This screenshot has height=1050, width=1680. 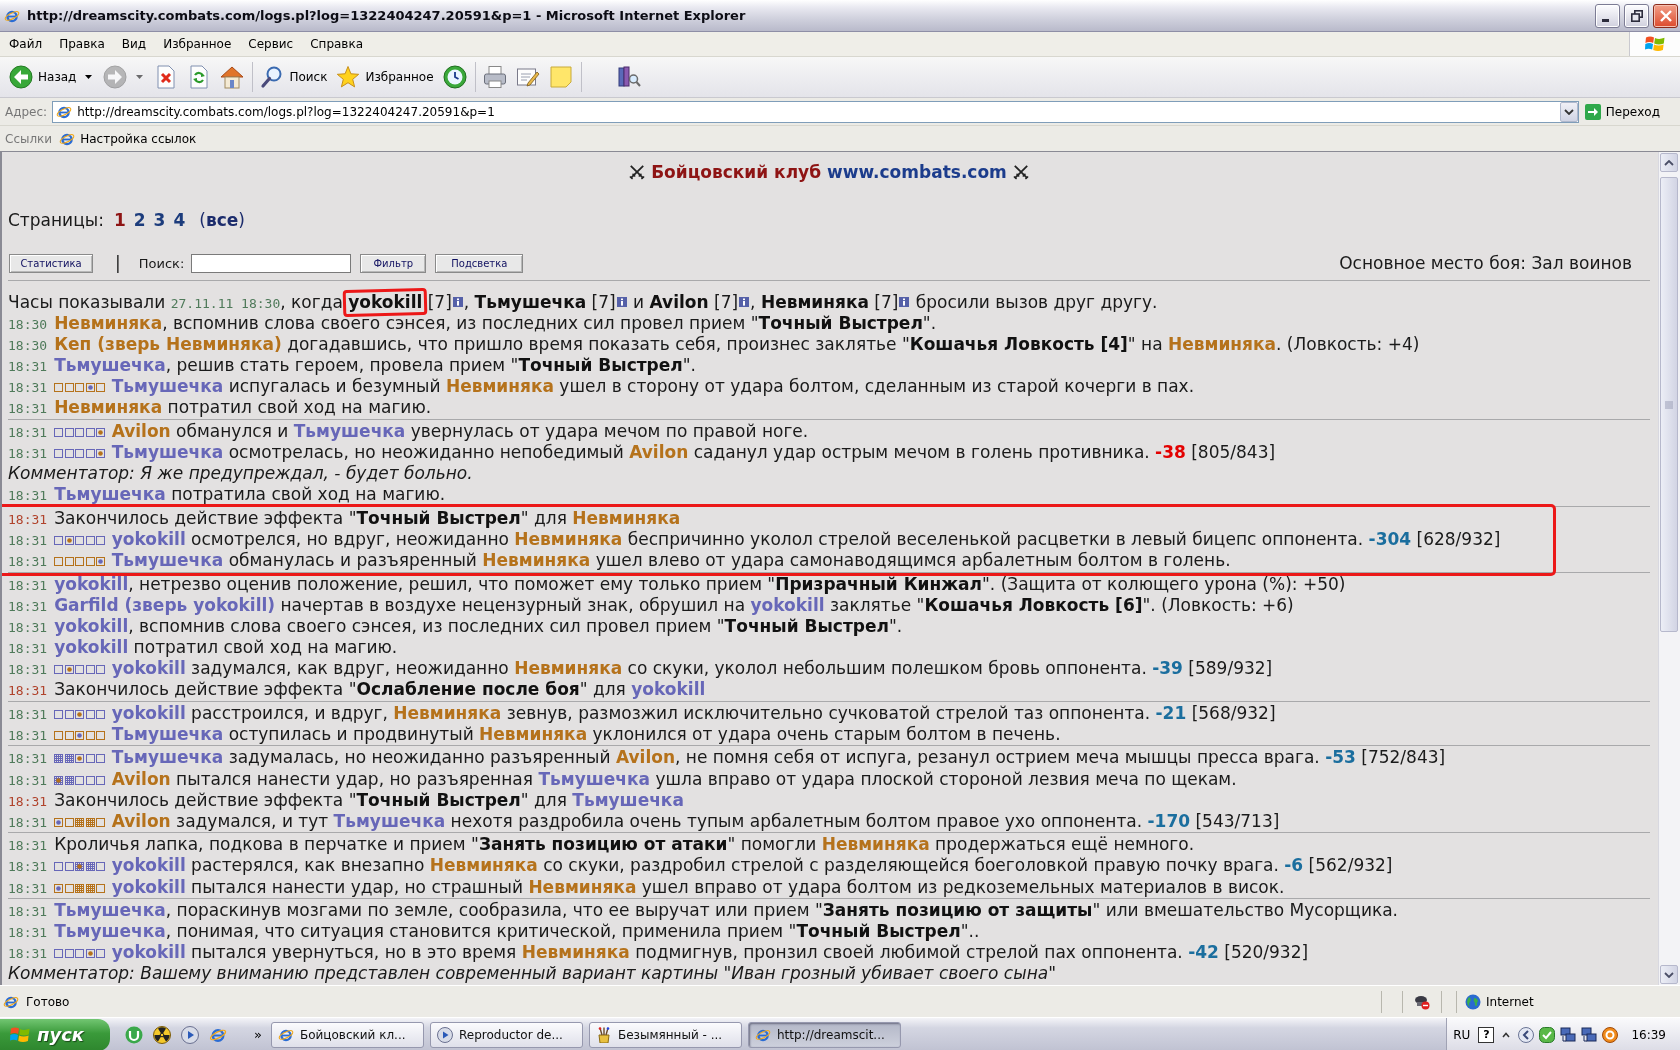 I want to click on log-time: 18:30, so click(x=28, y=346).